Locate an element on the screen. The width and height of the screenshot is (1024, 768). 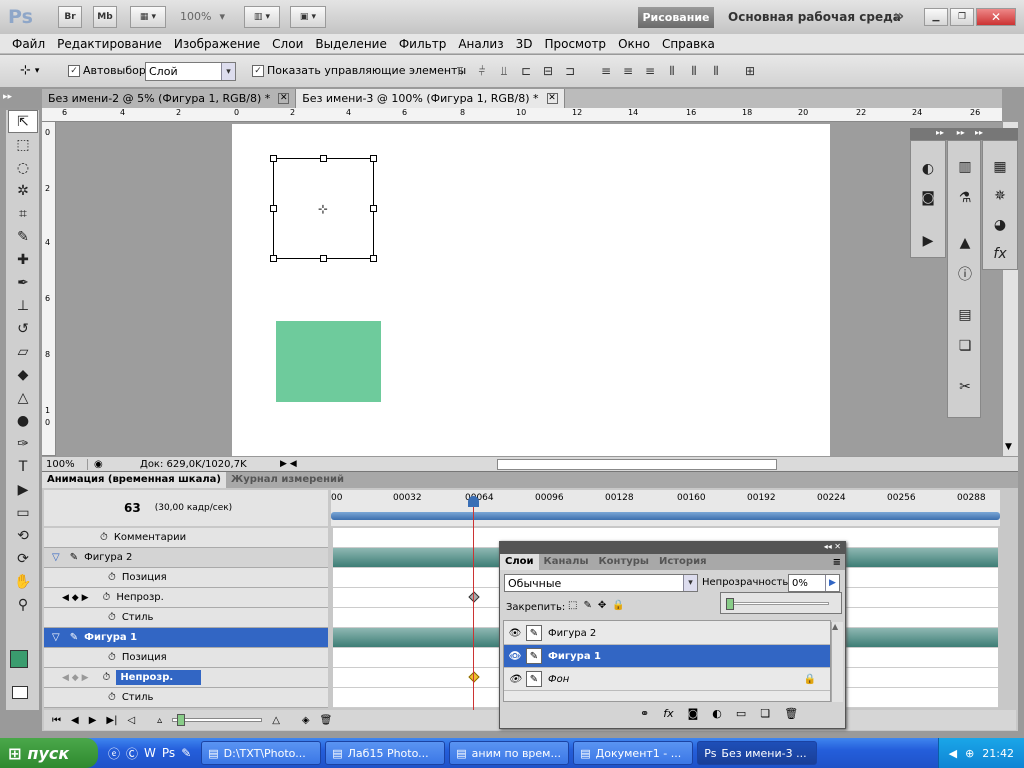
mini-bridge-button: Mb is located at coordinates (105, 17).